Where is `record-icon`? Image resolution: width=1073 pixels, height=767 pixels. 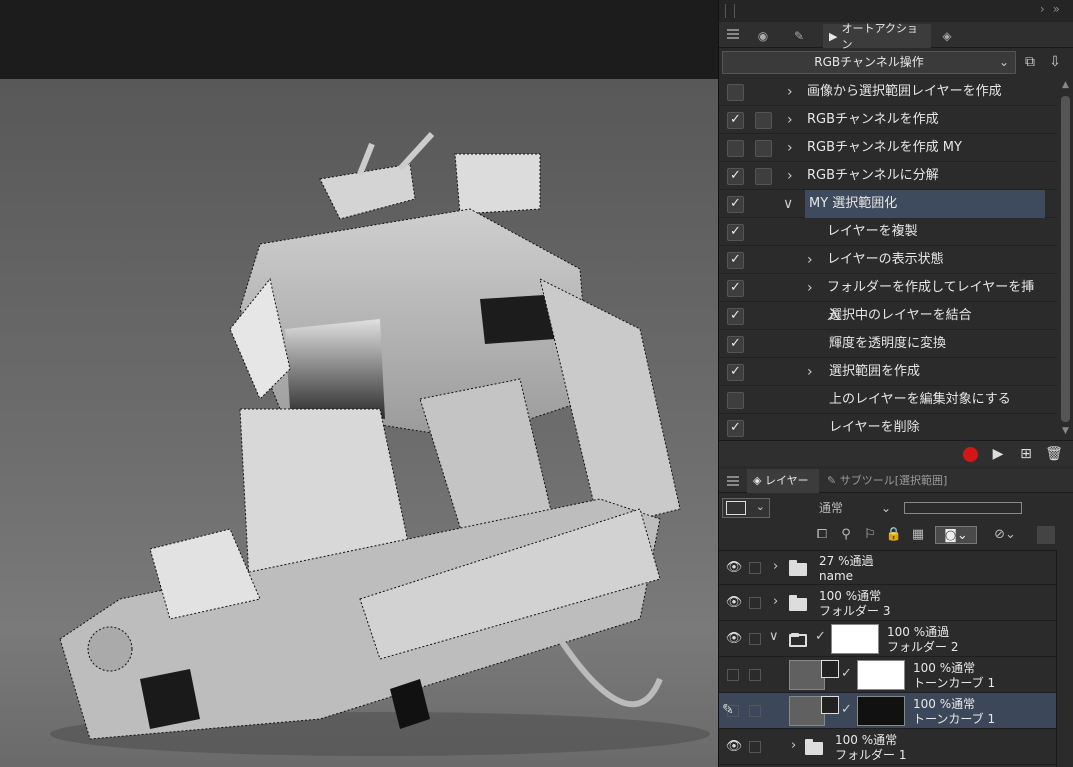 record-icon is located at coordinates (970, 454).